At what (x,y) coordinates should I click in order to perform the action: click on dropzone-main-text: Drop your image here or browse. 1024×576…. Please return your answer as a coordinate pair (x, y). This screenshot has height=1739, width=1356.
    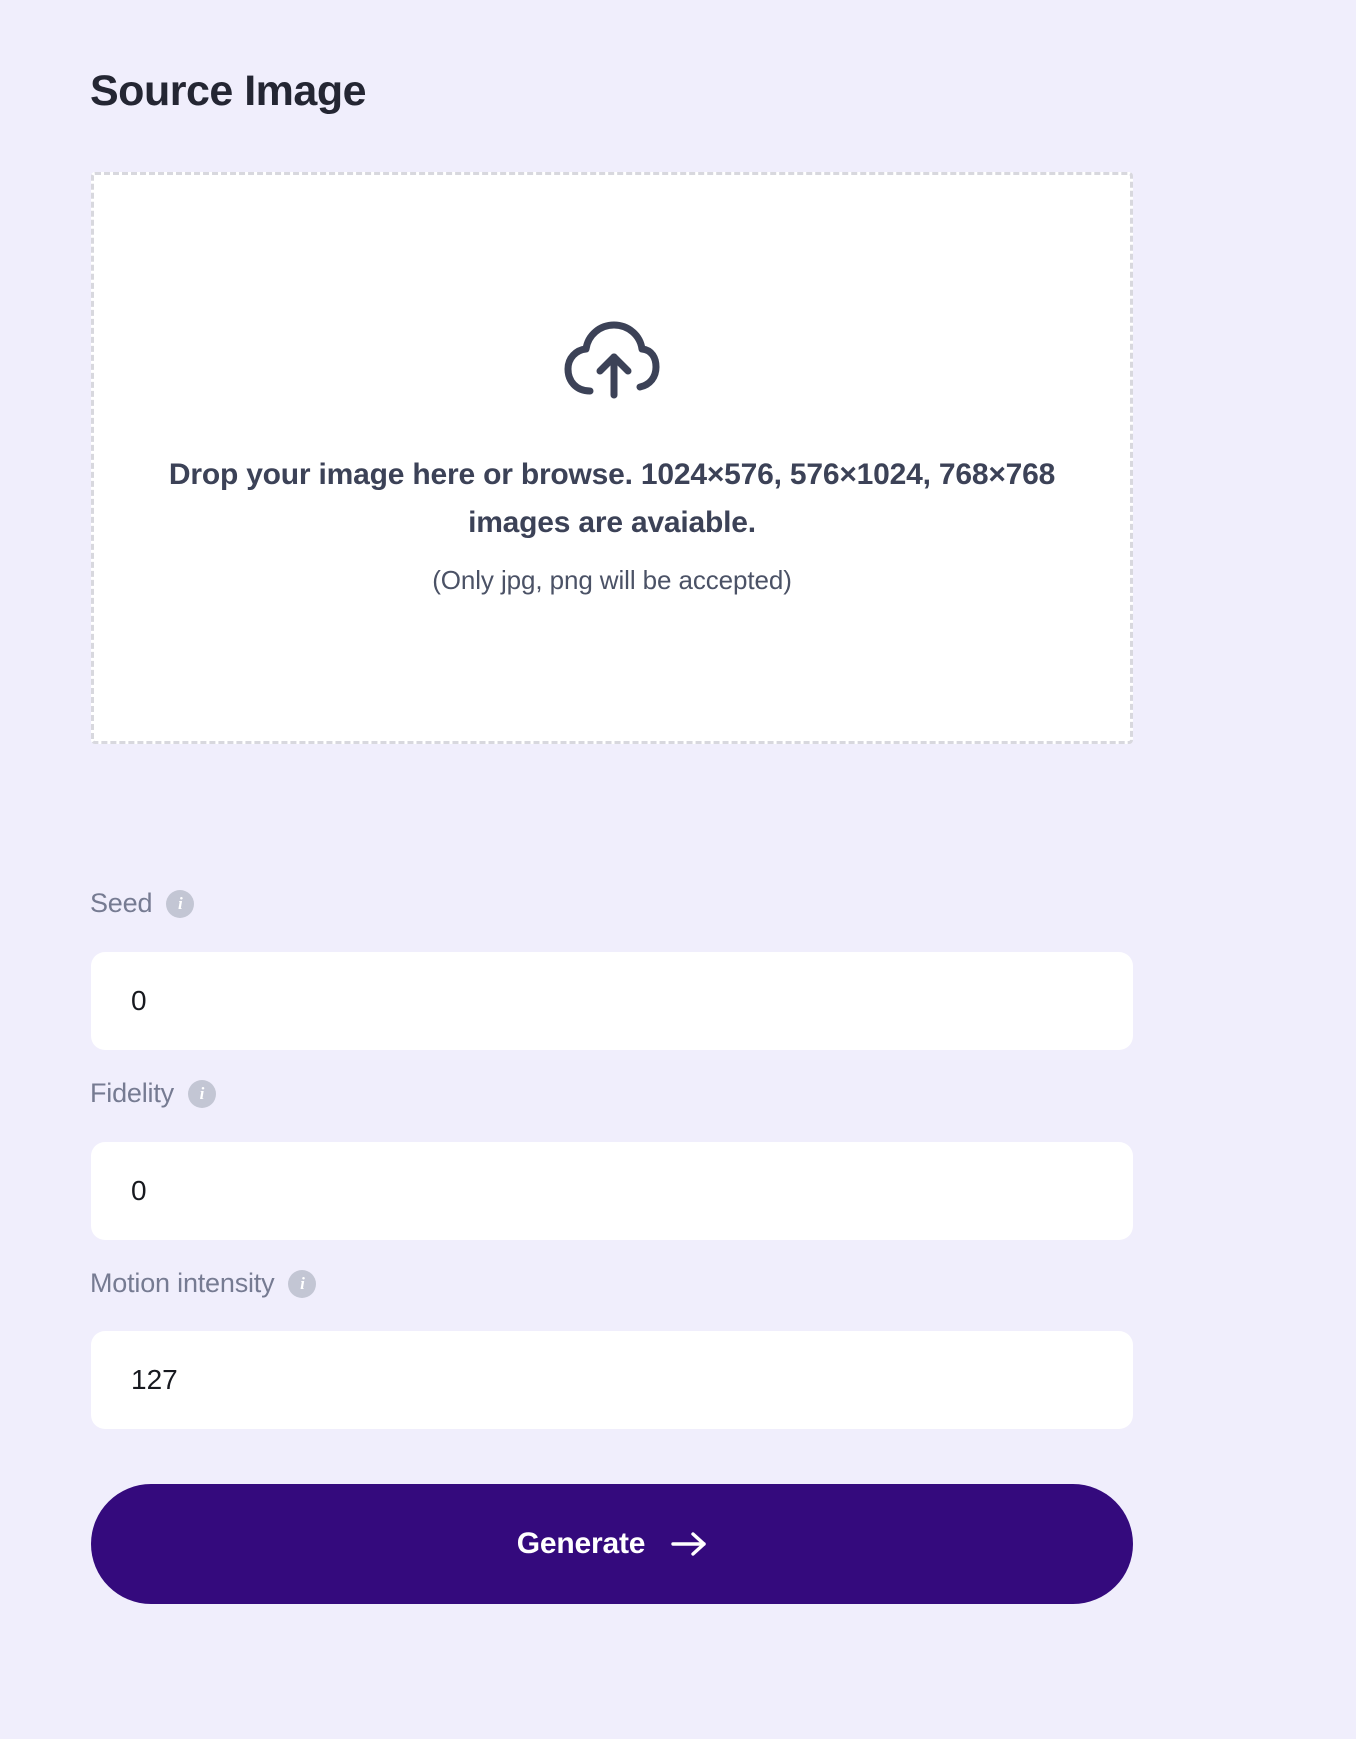
    Looking at the image, I should click on (612, 498).